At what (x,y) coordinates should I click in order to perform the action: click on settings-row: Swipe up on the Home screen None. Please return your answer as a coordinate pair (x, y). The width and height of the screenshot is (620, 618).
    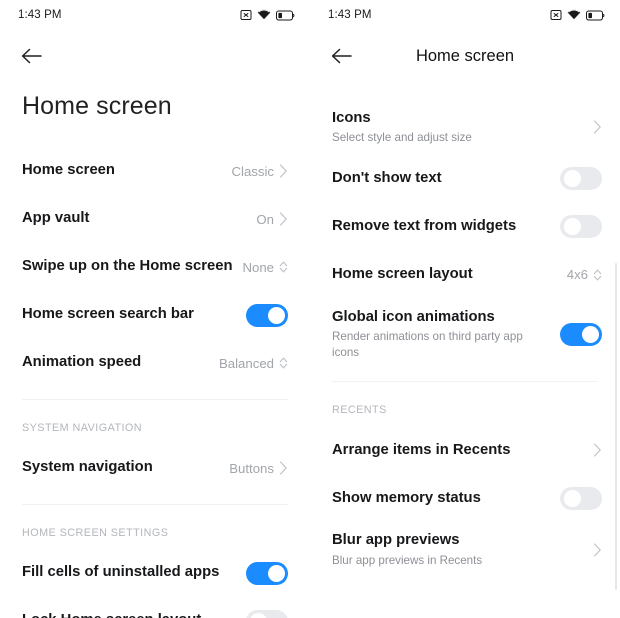
    Looking at the image, I should click on (155, 267).